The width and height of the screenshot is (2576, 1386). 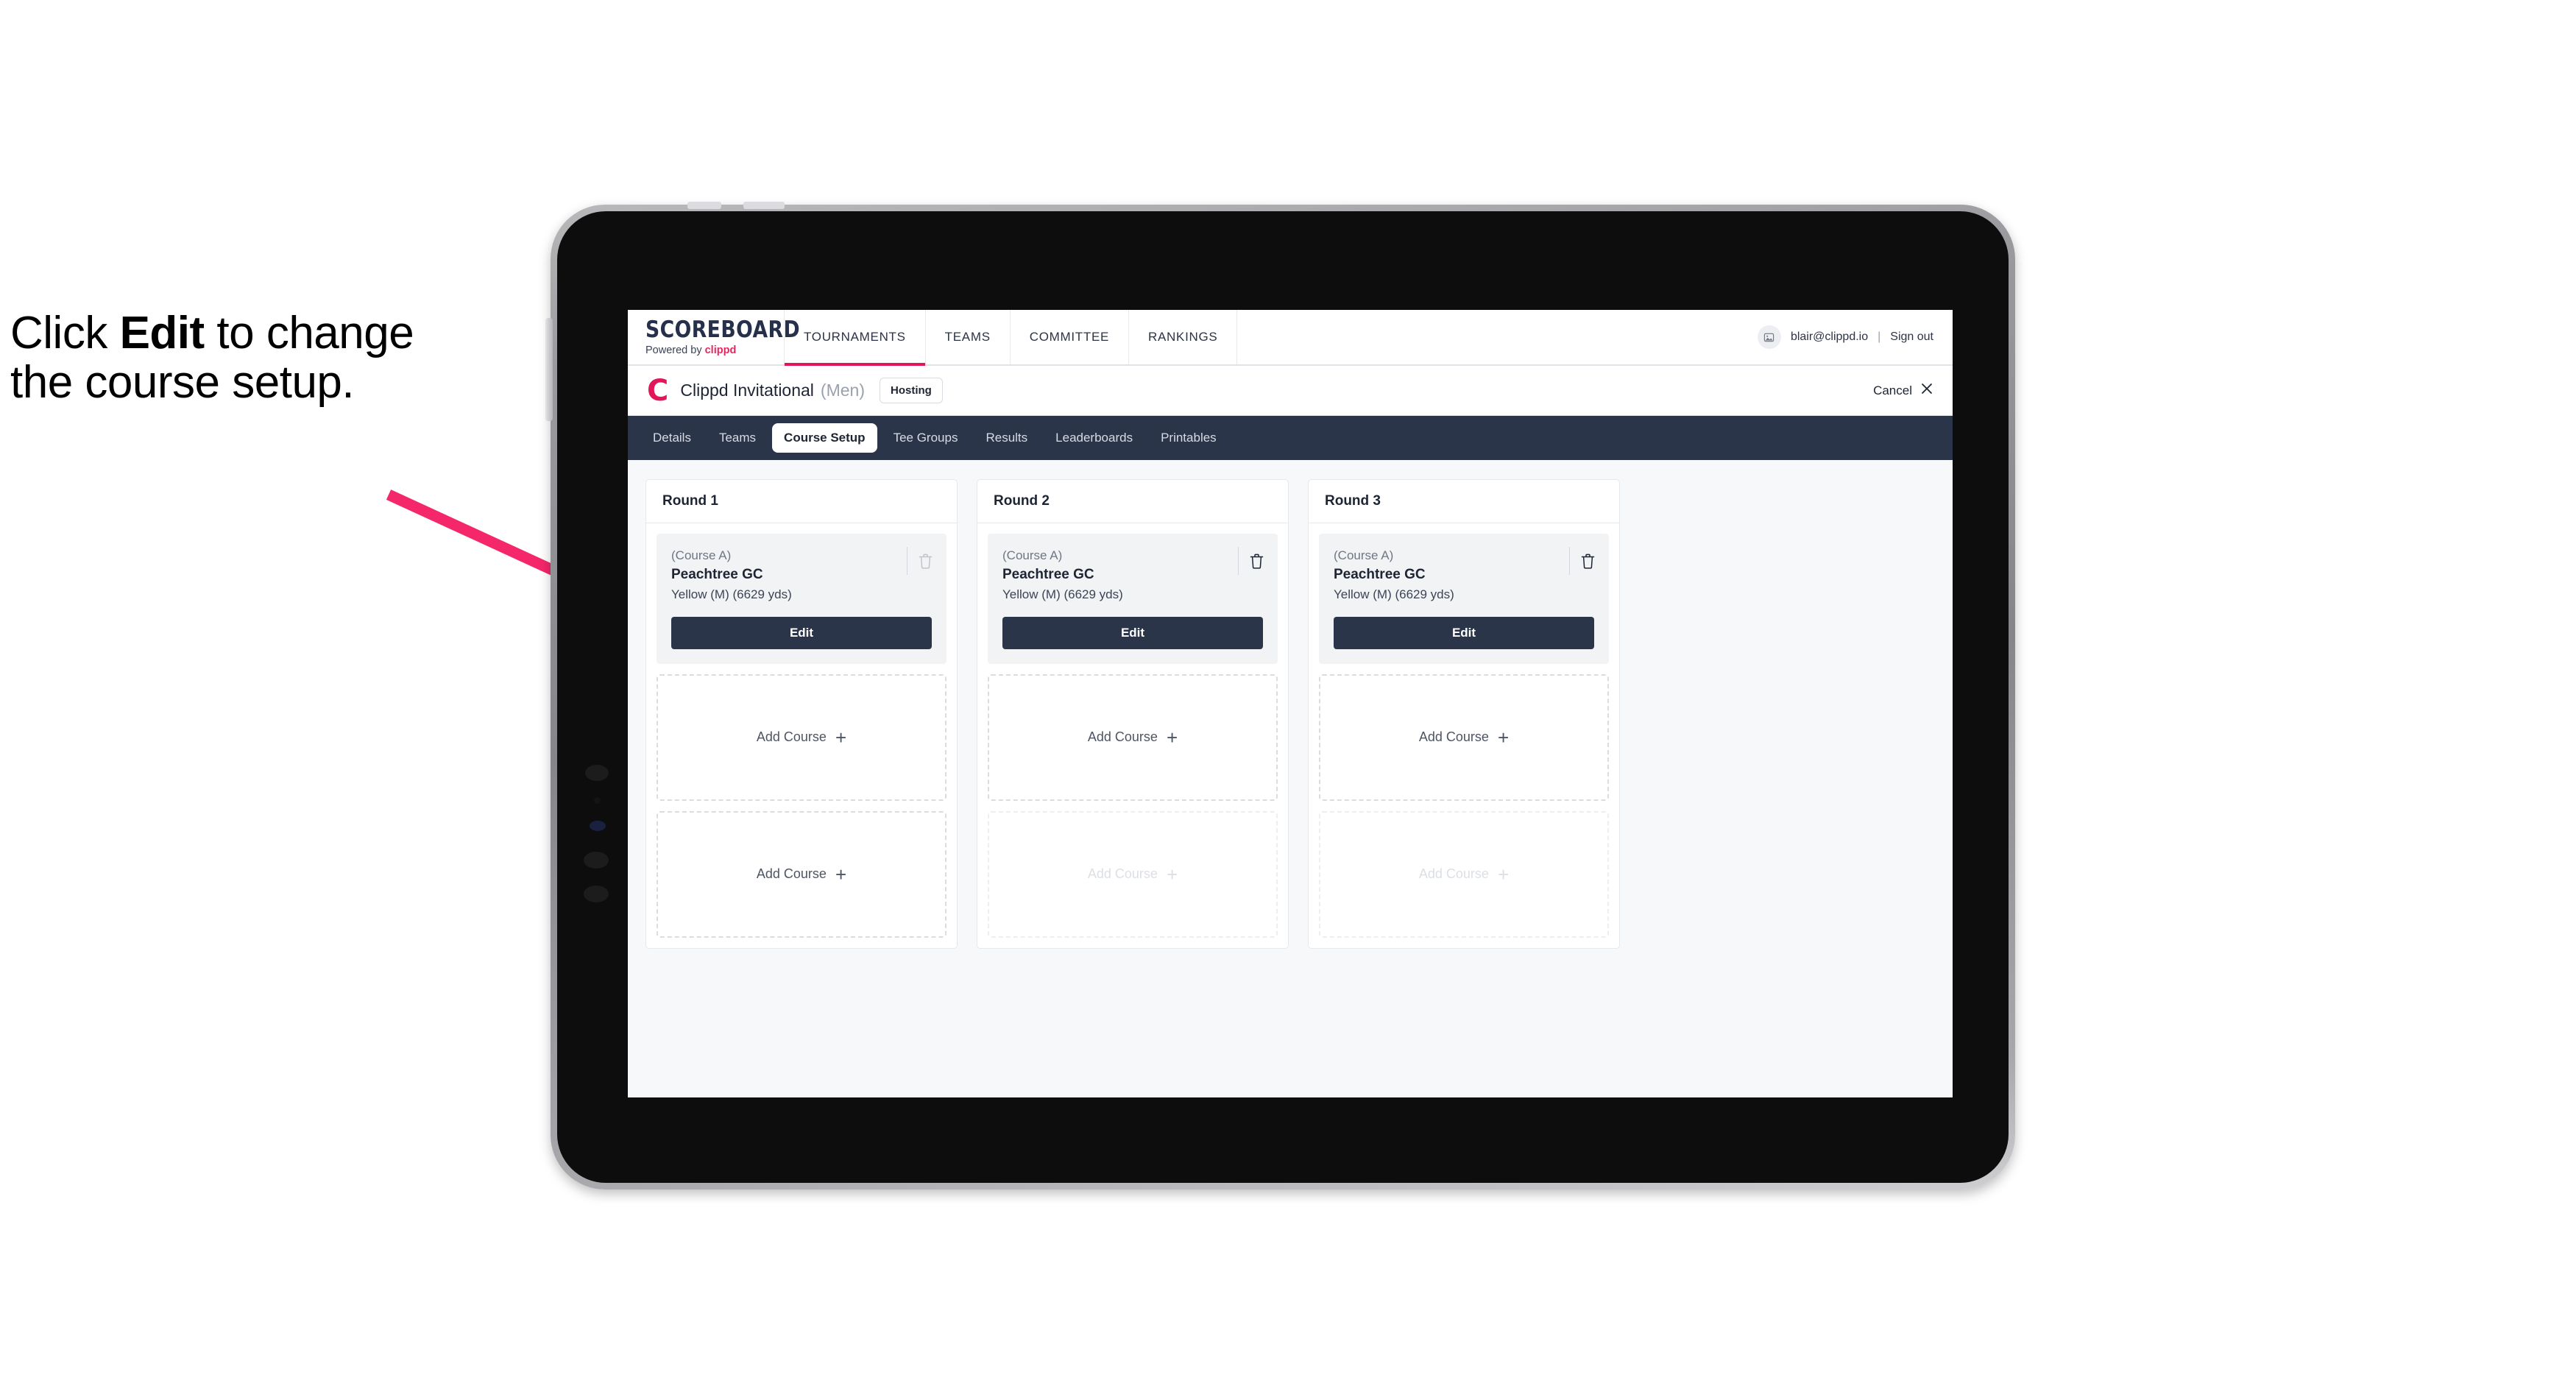 I want to click on nav-item-rankings: RANKINGS, so click(x=1183, y=337).